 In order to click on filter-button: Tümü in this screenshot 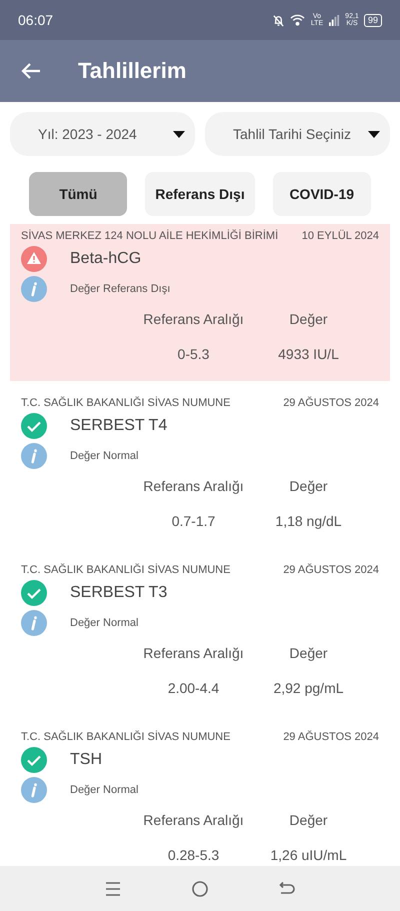, I will do `click(78, 194)`.